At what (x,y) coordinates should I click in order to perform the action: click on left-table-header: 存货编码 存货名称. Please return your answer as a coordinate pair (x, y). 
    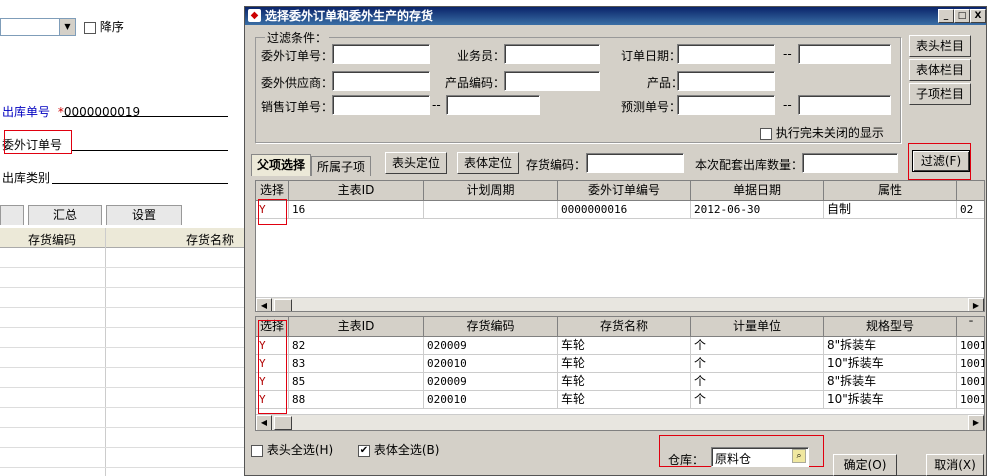
    Looking at the image, I should click on (122, 238).